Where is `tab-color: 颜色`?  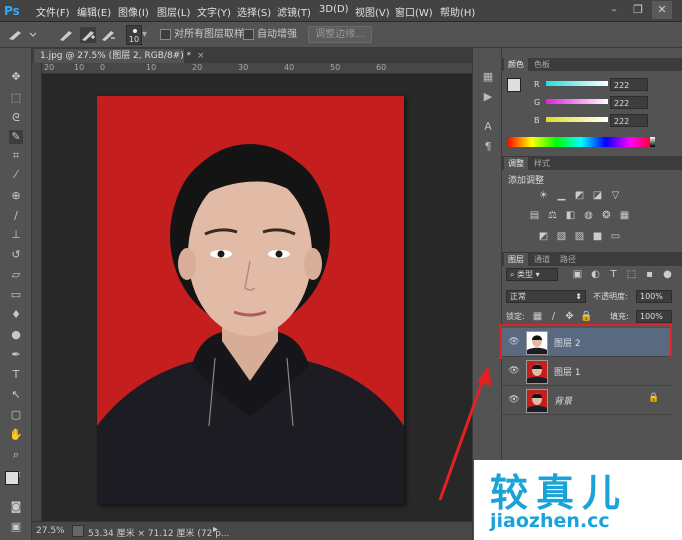 tab-color: 颜色 is located at coordinates (516, 64).